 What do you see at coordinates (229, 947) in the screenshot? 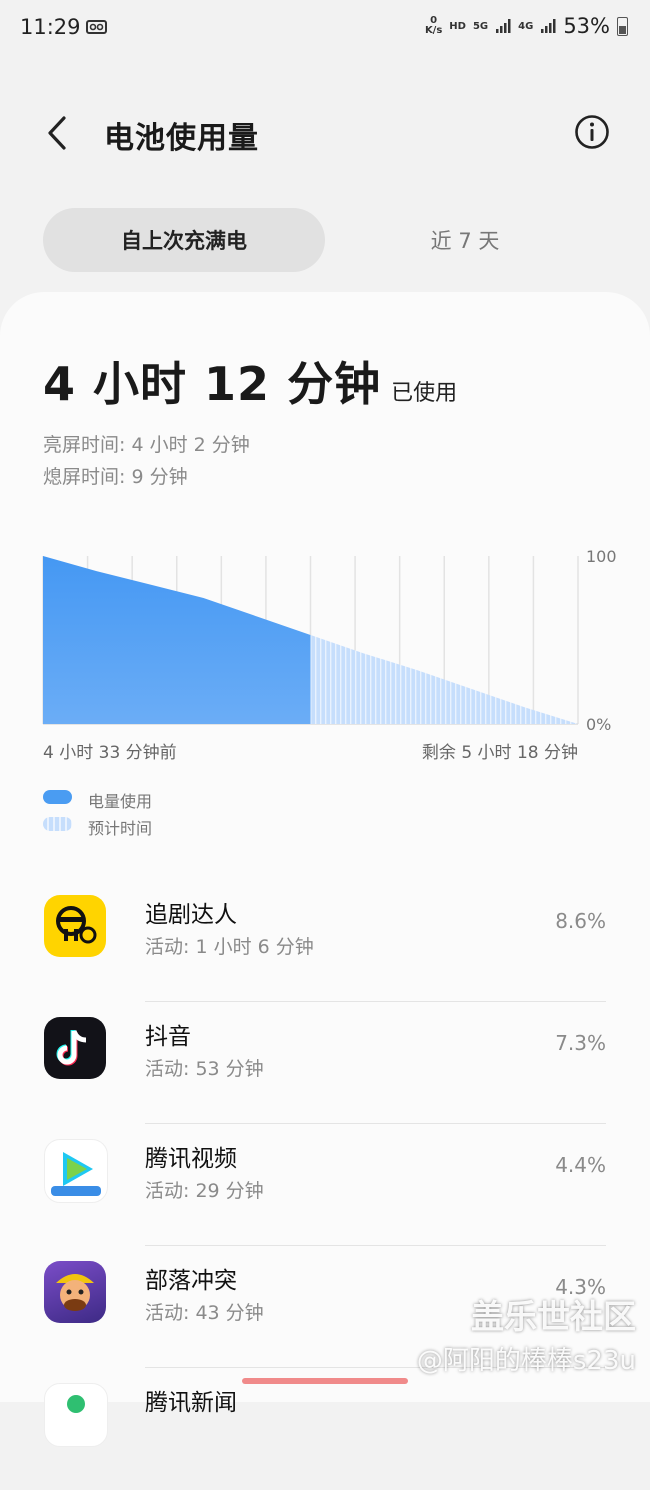
I see `app-activity: 活动: 1 小时 6 分钟` at bounding box center [229, 947].